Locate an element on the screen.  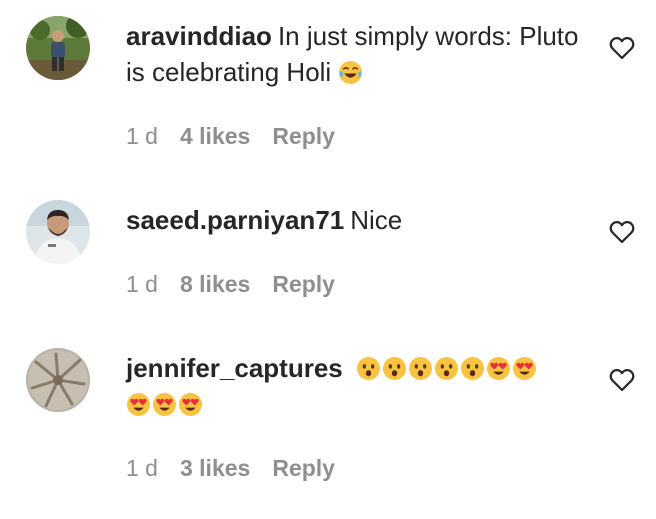
comment-username: jennifer_captures is located at coordinates (234, 368).